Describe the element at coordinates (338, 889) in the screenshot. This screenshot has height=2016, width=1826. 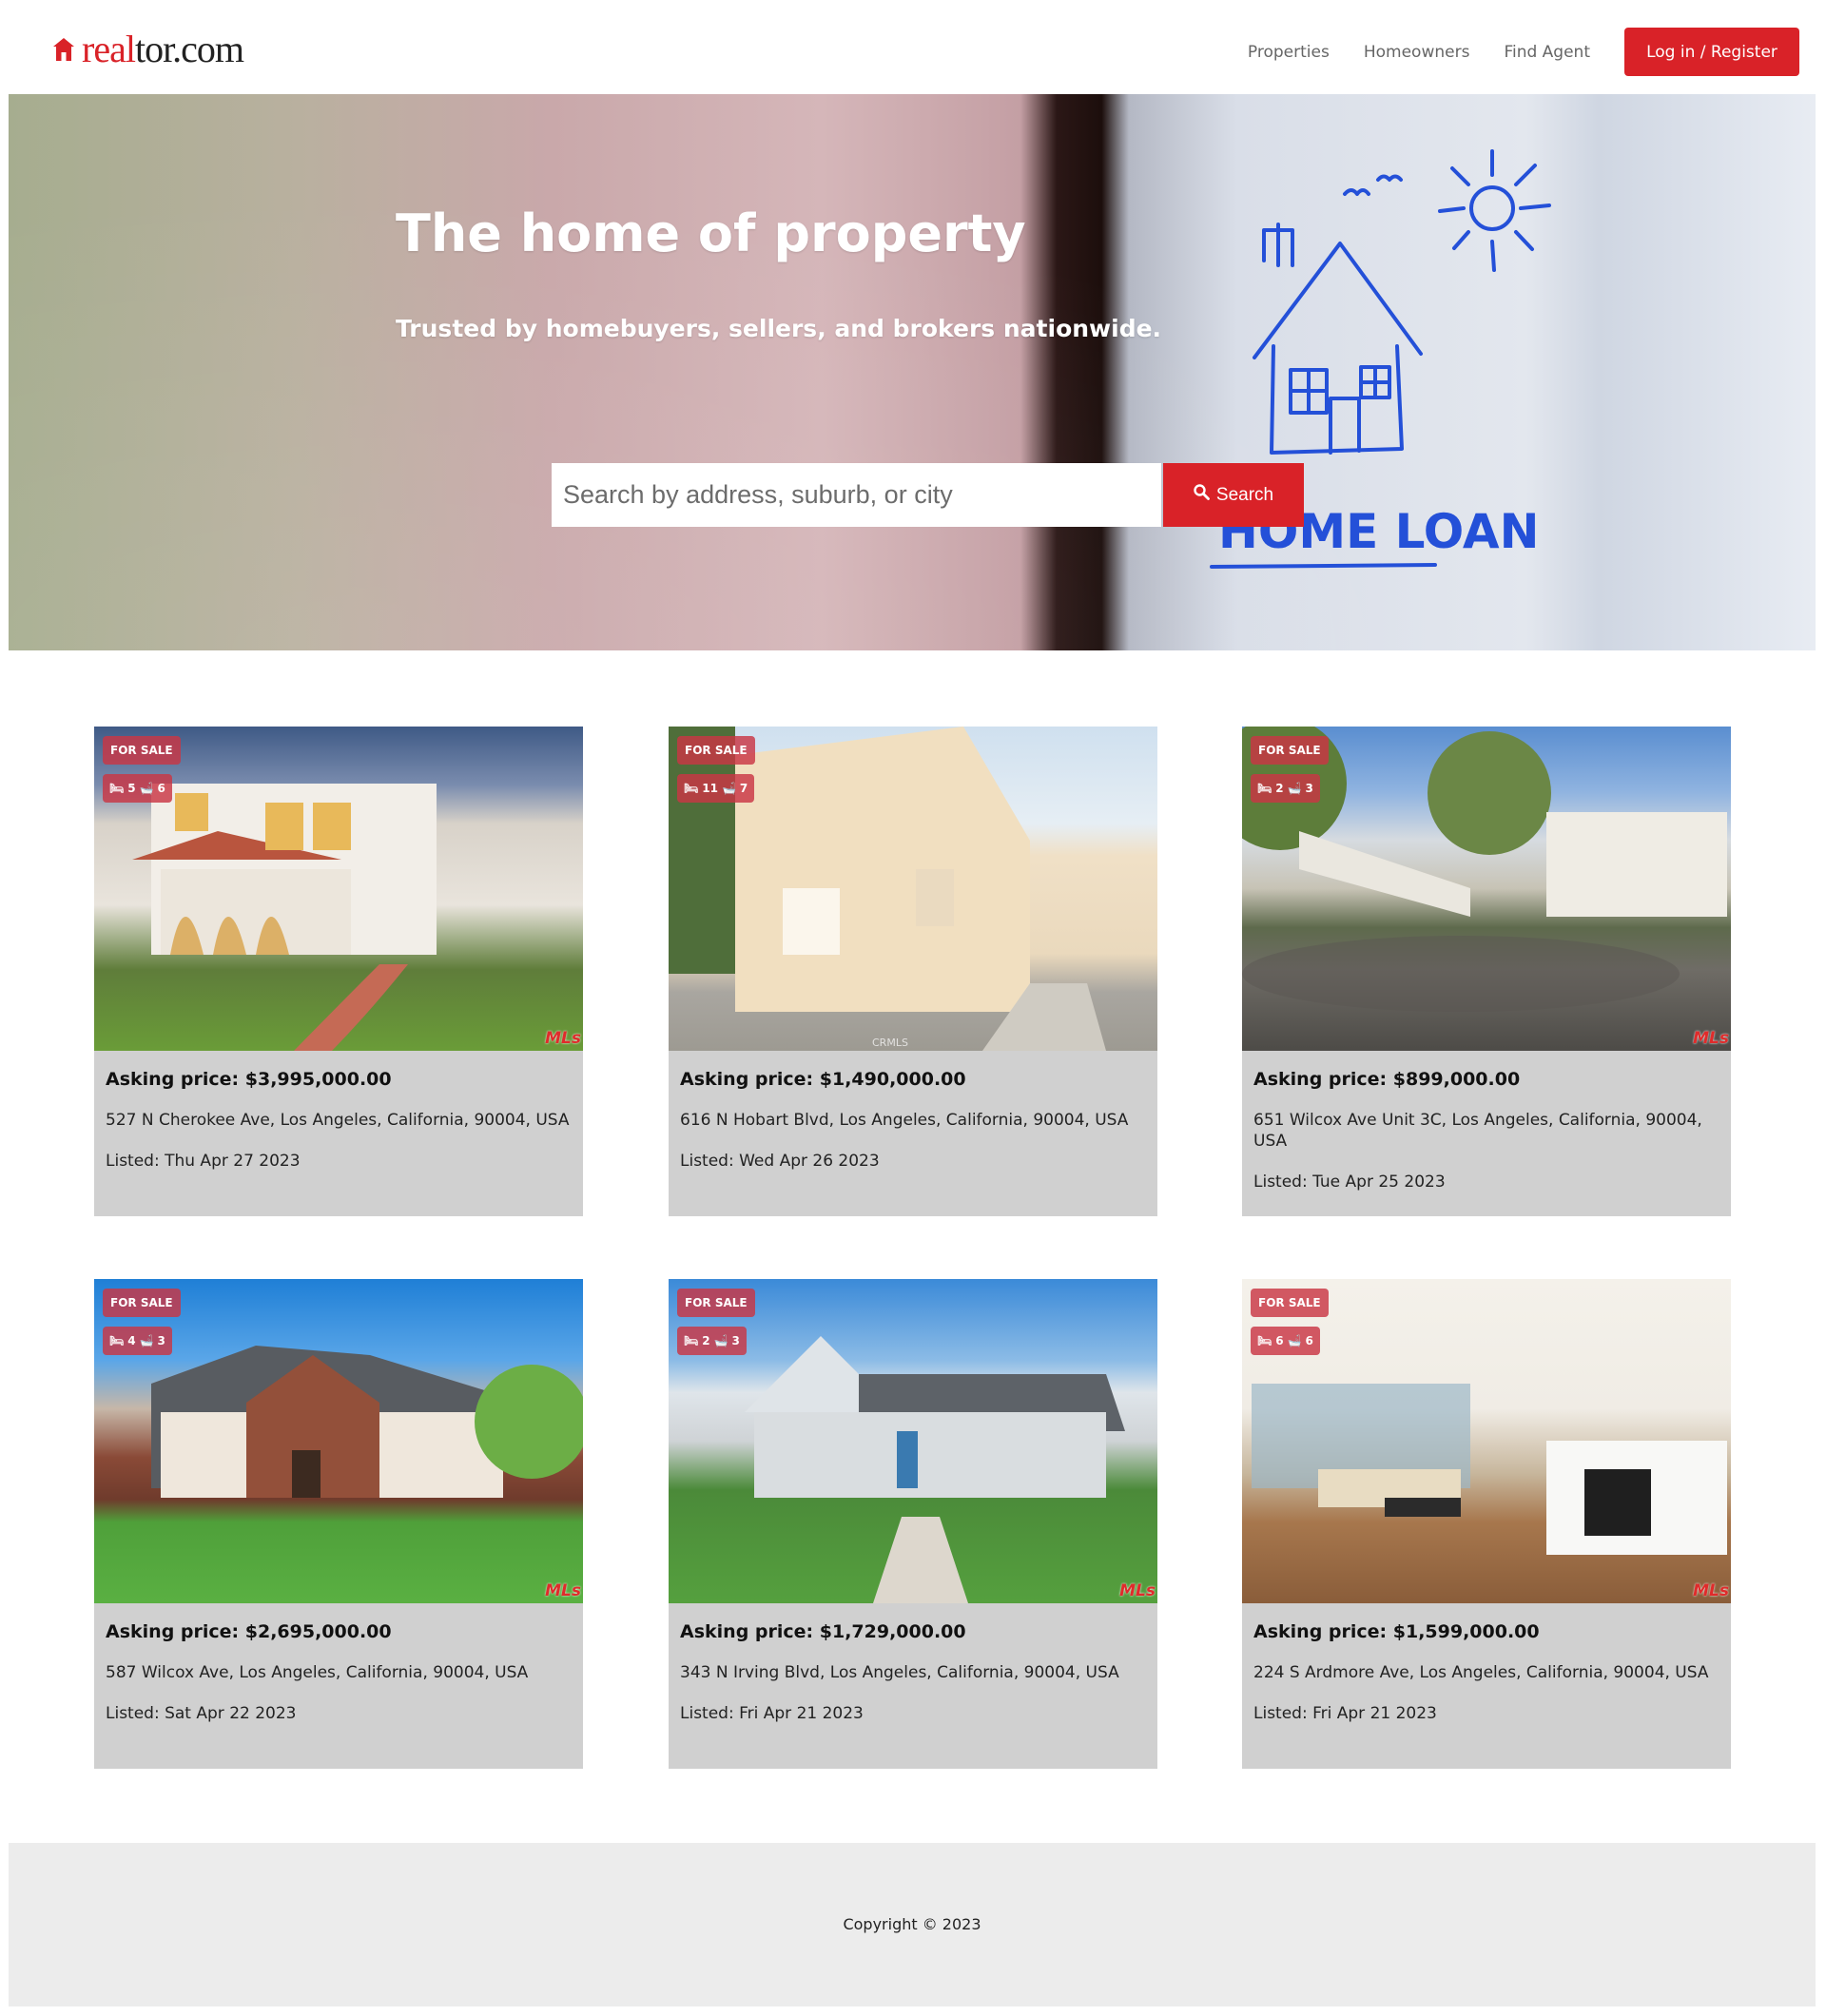
I see `listing-photo: FOR SALE 🛏 5 🛁 6 MLs` at that location.